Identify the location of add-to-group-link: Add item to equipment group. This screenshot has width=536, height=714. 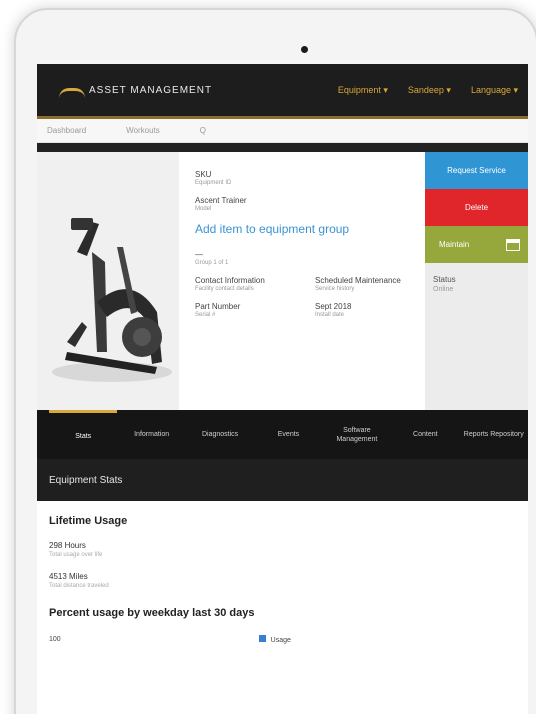
(305, 229).